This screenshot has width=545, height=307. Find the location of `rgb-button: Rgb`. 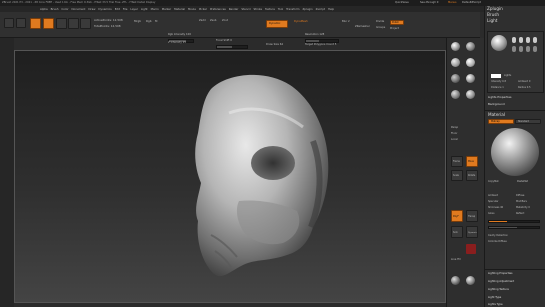

rgb-button: Rgb is located at coordinates (149, 21).